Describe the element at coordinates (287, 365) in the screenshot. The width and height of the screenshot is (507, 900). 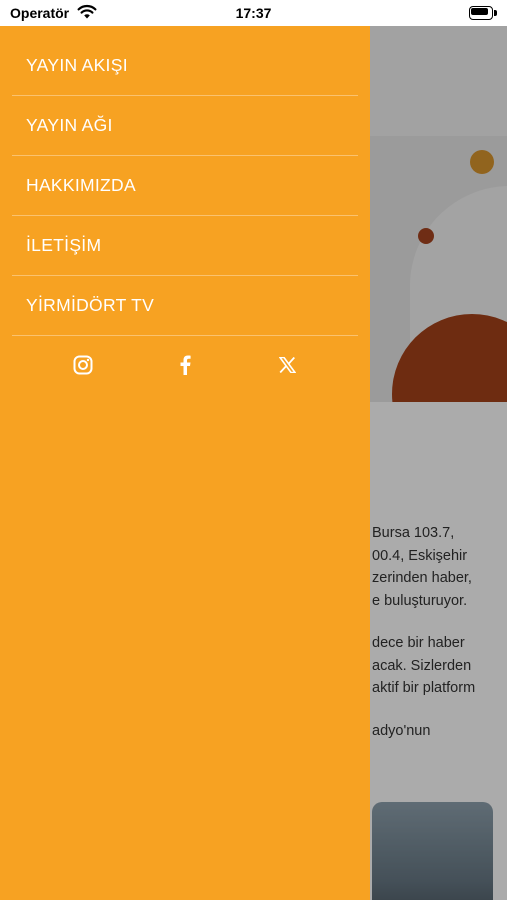
I see `x-icon` at that location.